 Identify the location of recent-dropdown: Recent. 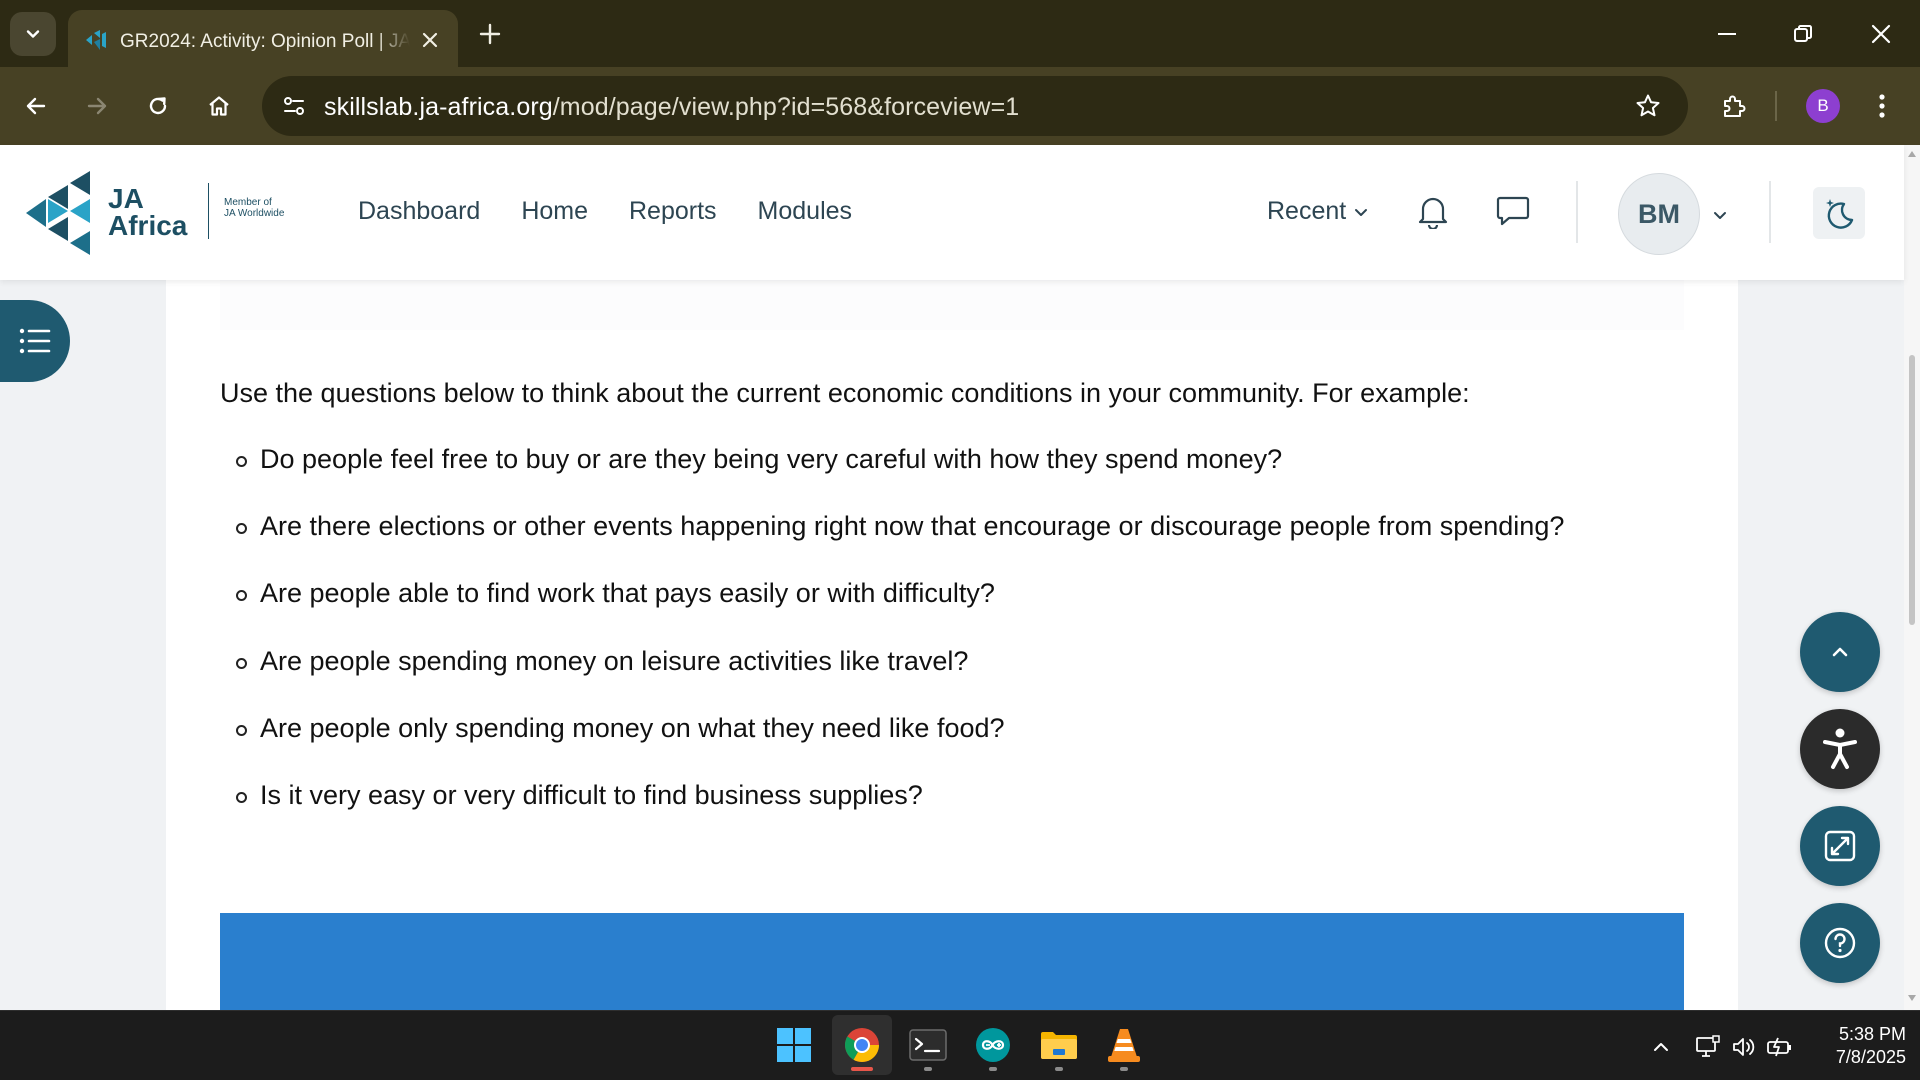
(1317, 211).